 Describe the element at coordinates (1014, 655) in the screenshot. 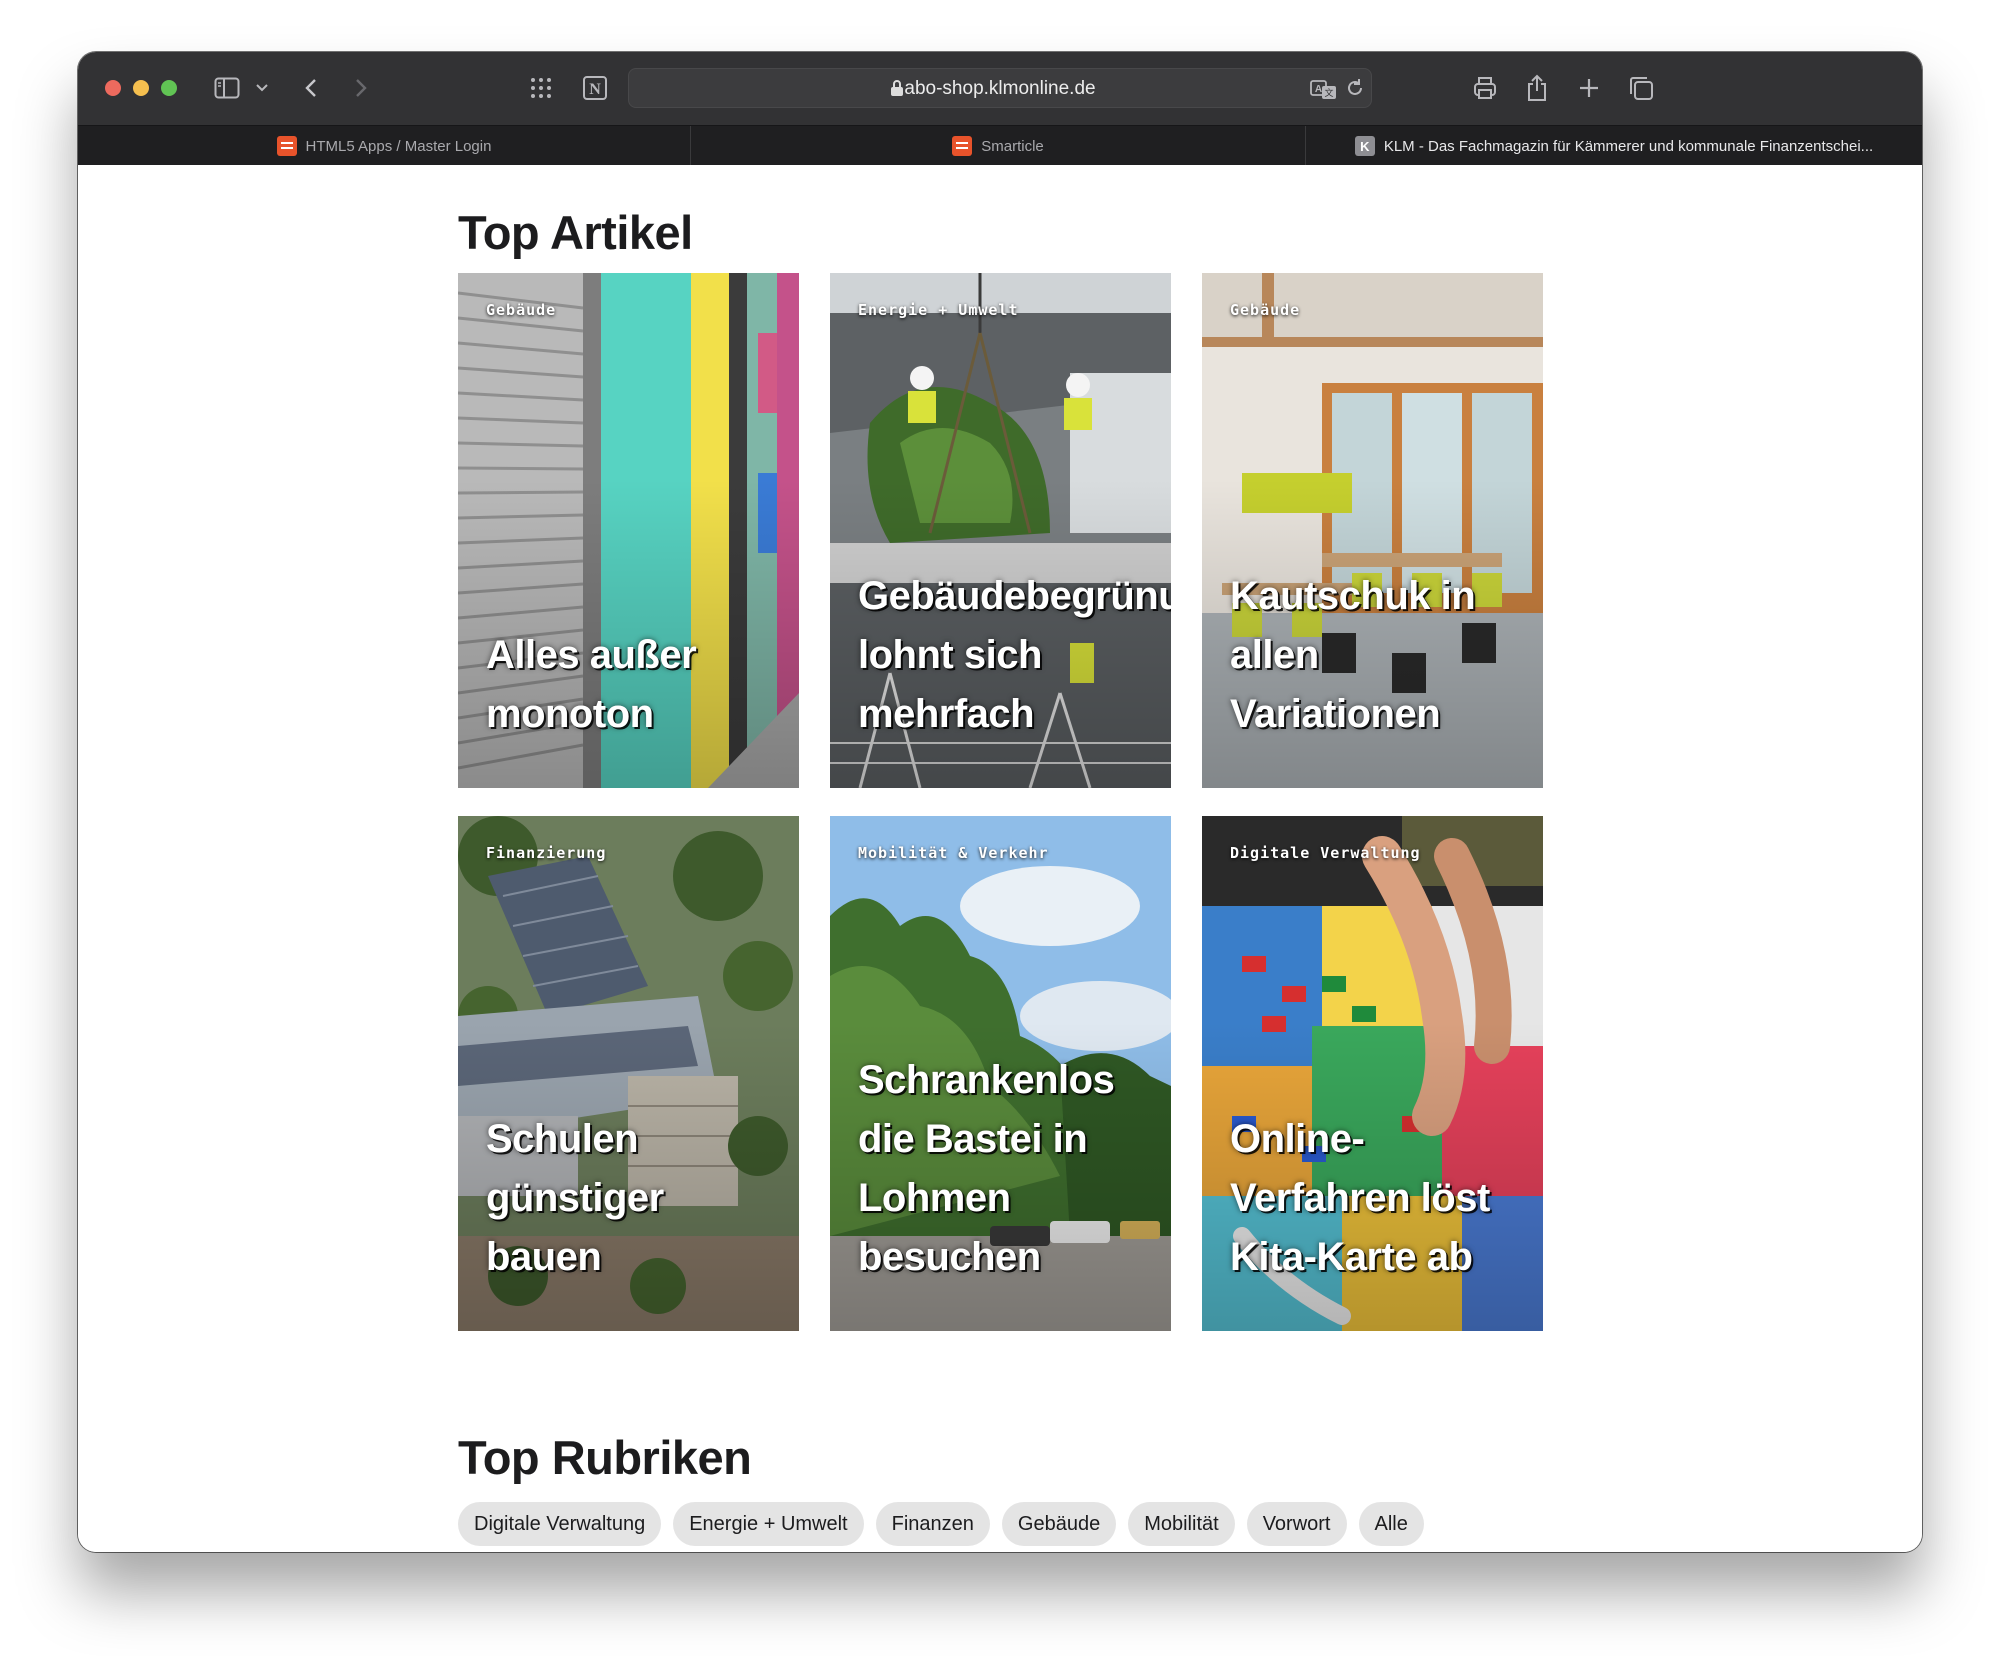

I see `article-headline: Gebäudebegrünung lohnt sich mehrfach` at that location.